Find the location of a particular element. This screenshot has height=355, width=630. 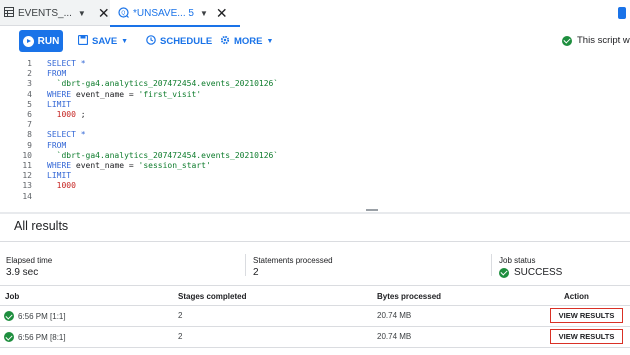

table-row: 6:56 PM [8:1] 2 20.74 MB VIEW RESULTS is located at coordinates (315, 337).